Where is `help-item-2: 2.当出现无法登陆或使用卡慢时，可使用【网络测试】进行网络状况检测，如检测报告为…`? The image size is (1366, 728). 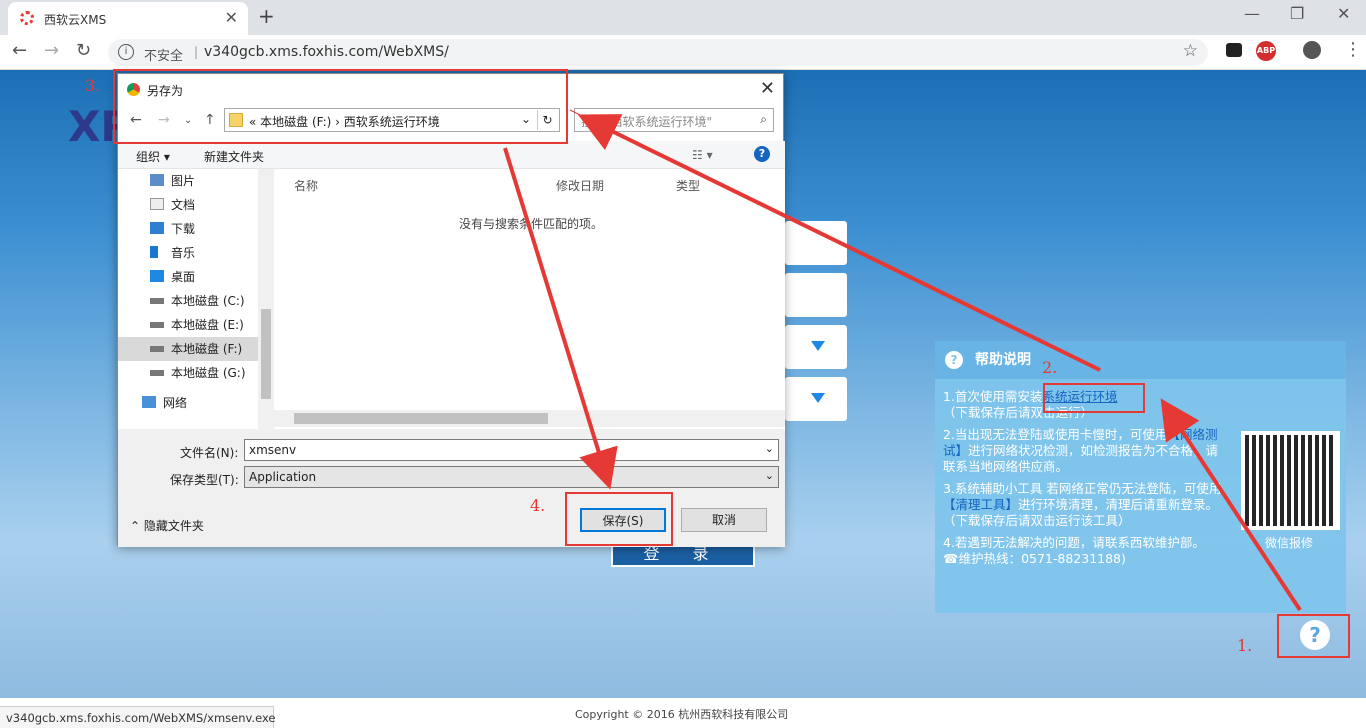
help-item-2: 2.当出现无法登陆或使用卡慢时，可使用【网络测试】进行网络状况检测，如检测报告为… is located at coordinates (1083, 451).